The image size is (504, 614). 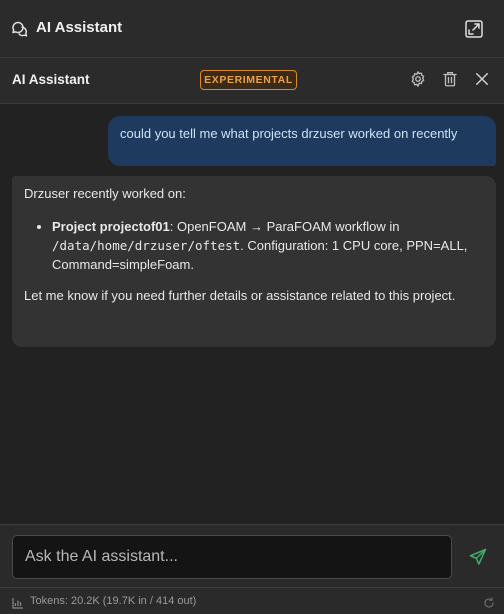 I want to click on project-path: /data/home/drzuser/oftest, so click(x=146, y=245).